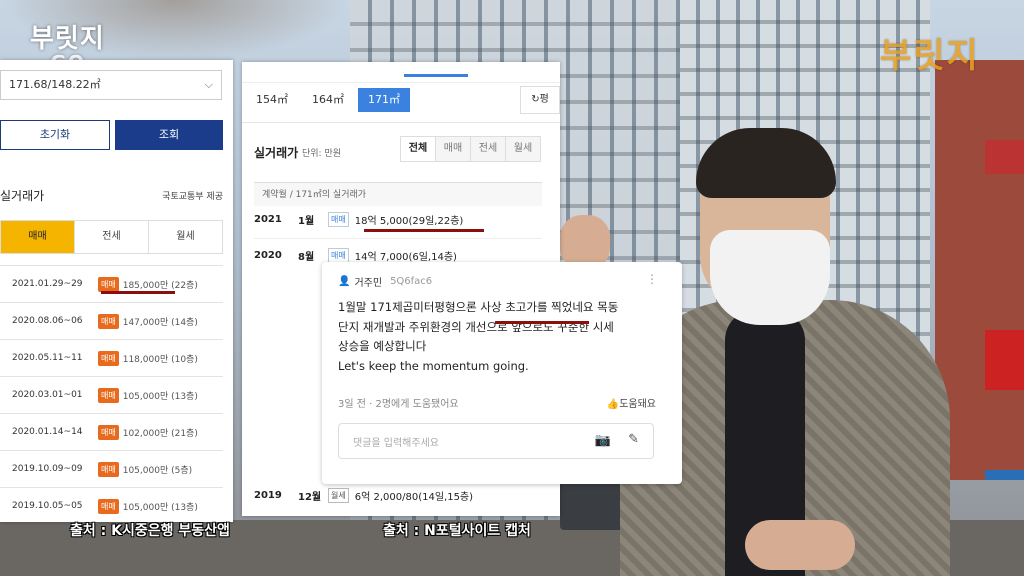 The height and width of the screenshot is (576, 1024). I want to click on list-item: 2020.03.01~01 매매 105,000만 (13층), so click(111, 394).